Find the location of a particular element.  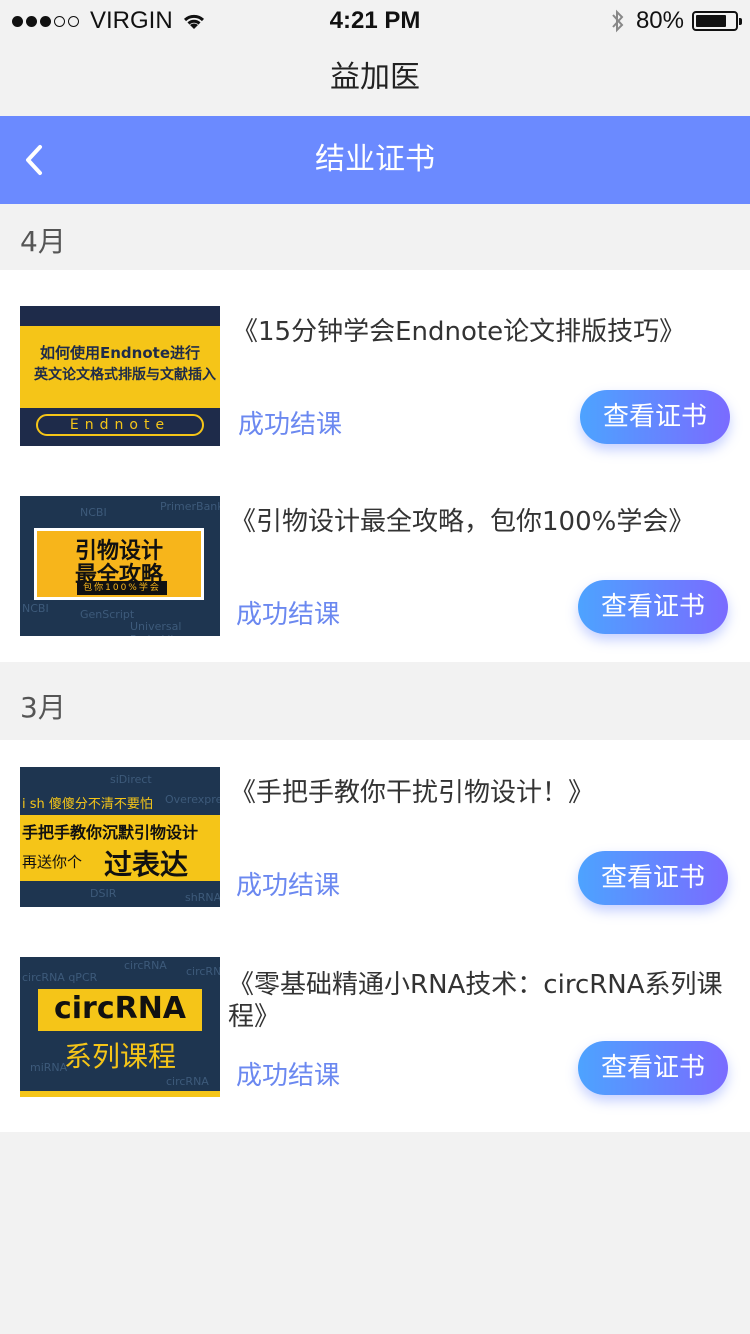

thumb-text: GenScript is located at coordinates (107, 614).